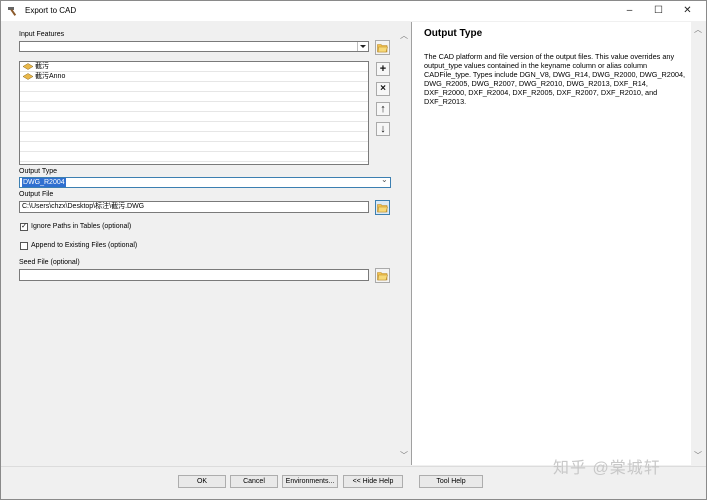 The height and width of the screenshot is (500, 707). Describe the element at coordinates (383, 69) in the screenshot. I see `add-feature-button: +` at that location.